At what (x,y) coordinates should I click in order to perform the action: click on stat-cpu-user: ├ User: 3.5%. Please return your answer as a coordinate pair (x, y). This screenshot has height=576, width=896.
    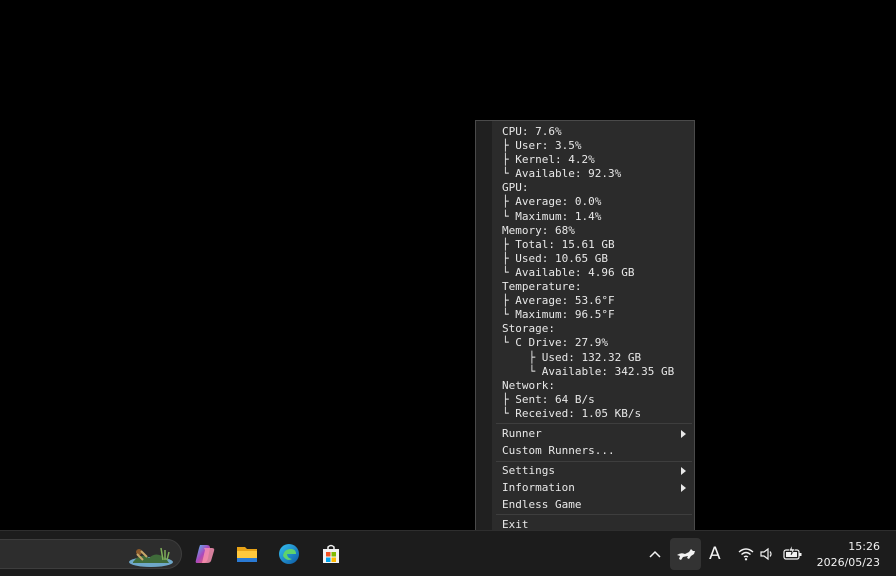
    Looking at the image, I should click on (542, 146).